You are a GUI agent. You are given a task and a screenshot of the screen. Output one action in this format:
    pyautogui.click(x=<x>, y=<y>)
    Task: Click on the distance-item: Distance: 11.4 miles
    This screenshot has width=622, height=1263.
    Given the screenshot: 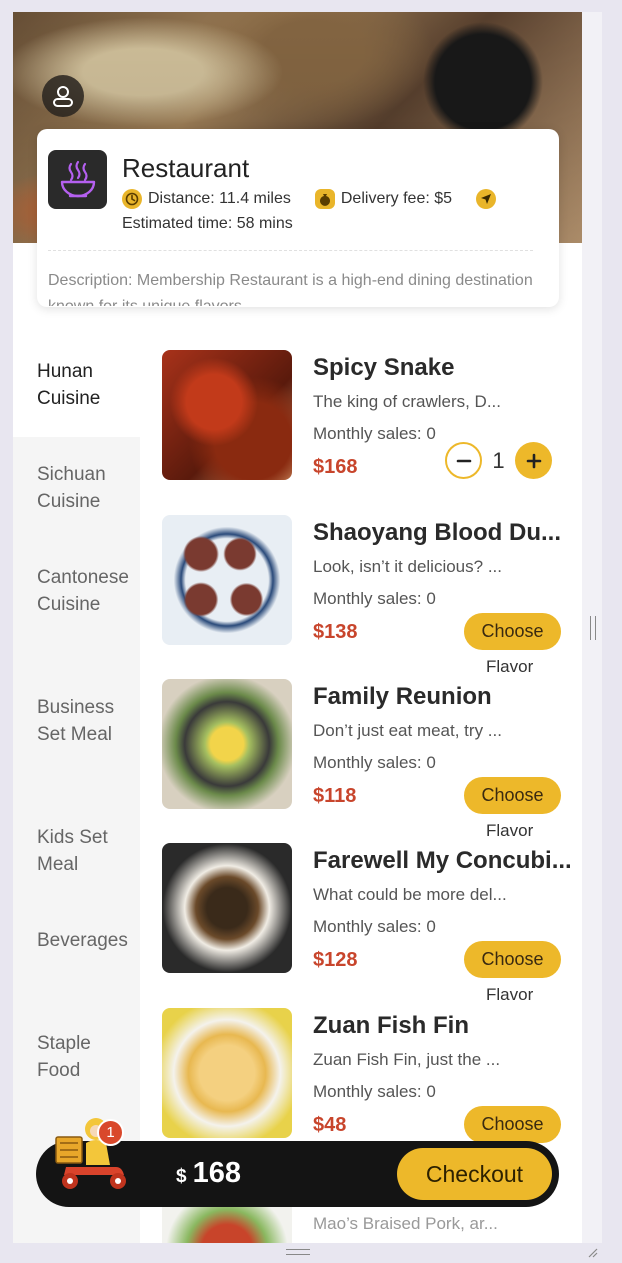 What is the action you would take?
    pyautogui.click(x=206, y=199)
    